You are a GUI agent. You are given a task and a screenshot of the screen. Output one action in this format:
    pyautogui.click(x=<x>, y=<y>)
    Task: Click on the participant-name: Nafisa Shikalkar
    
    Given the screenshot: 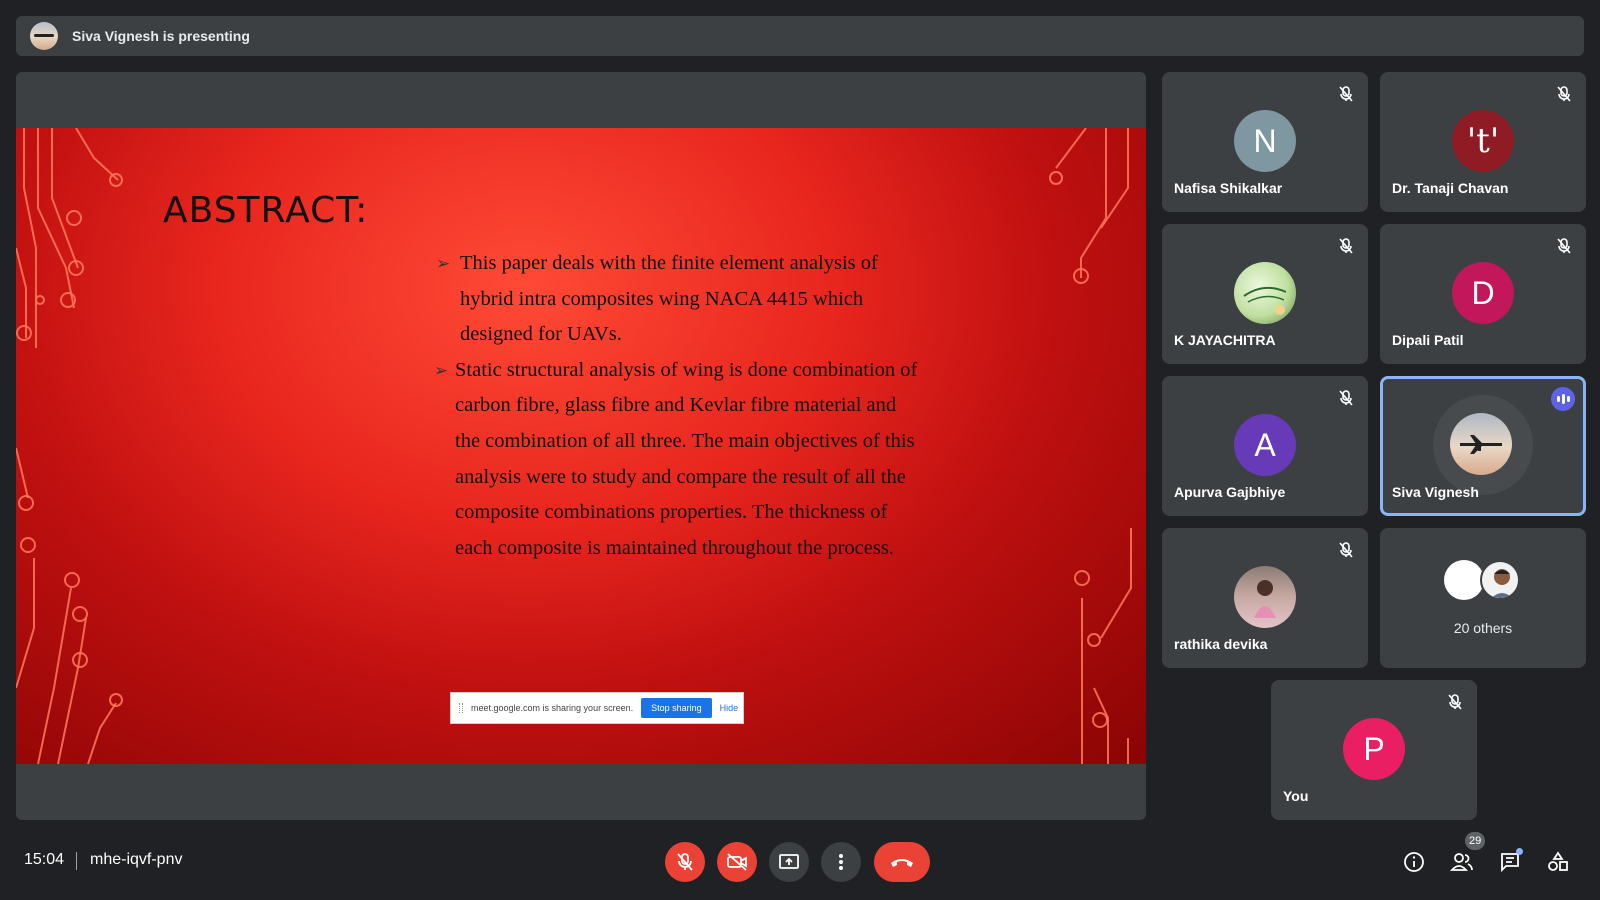 What is the action you would take?
    pyautogui.click(x=1228, y=188)
    